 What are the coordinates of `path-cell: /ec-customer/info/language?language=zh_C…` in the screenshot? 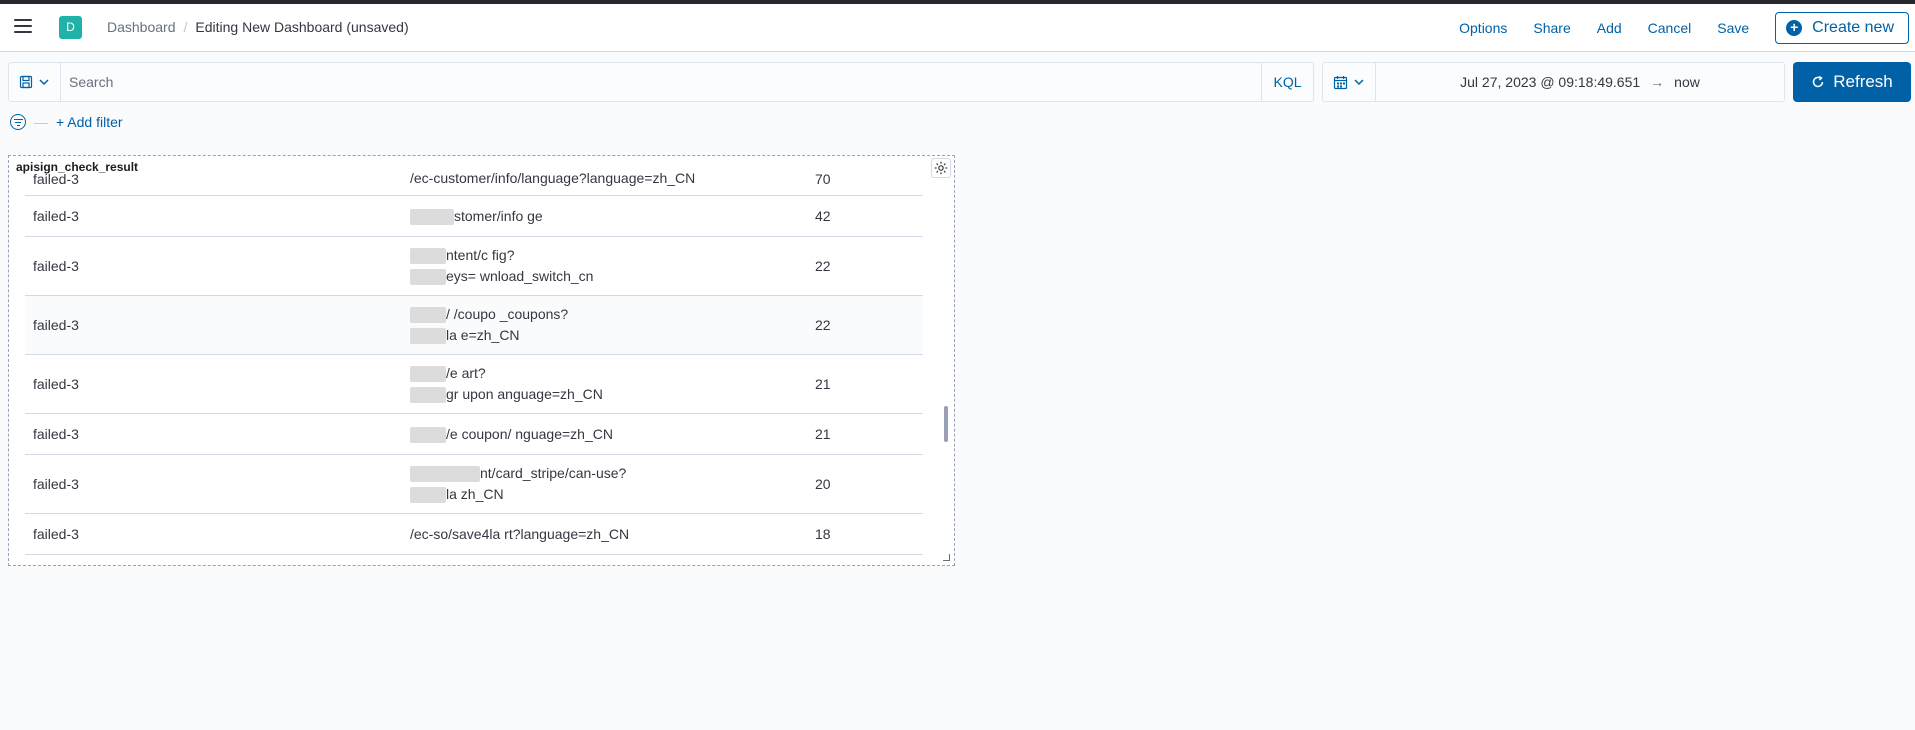 It's located at (553, 179).